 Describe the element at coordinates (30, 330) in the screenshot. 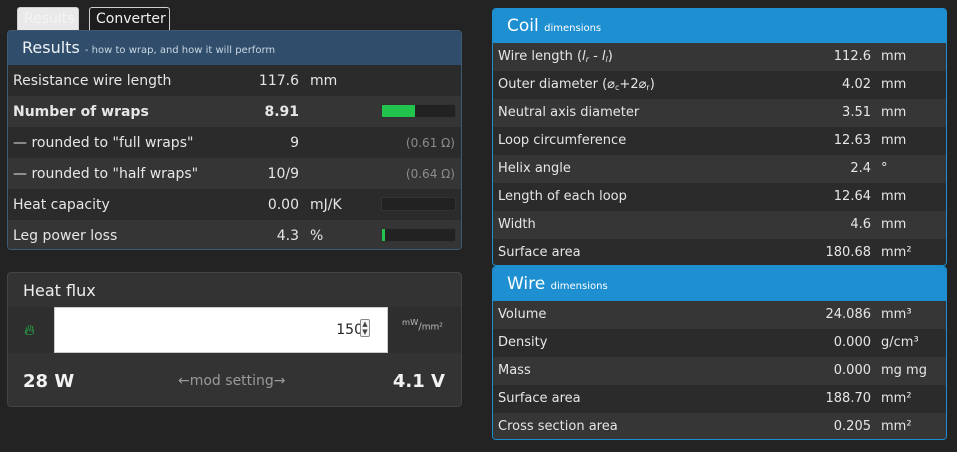

I see `flame-icon: 🔥︎` at that location.